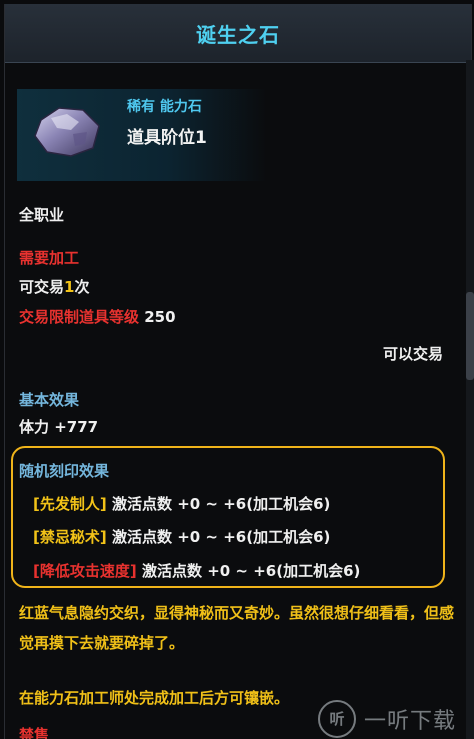  I want to click on tradable-status: 可以交易, so click(413, 354).